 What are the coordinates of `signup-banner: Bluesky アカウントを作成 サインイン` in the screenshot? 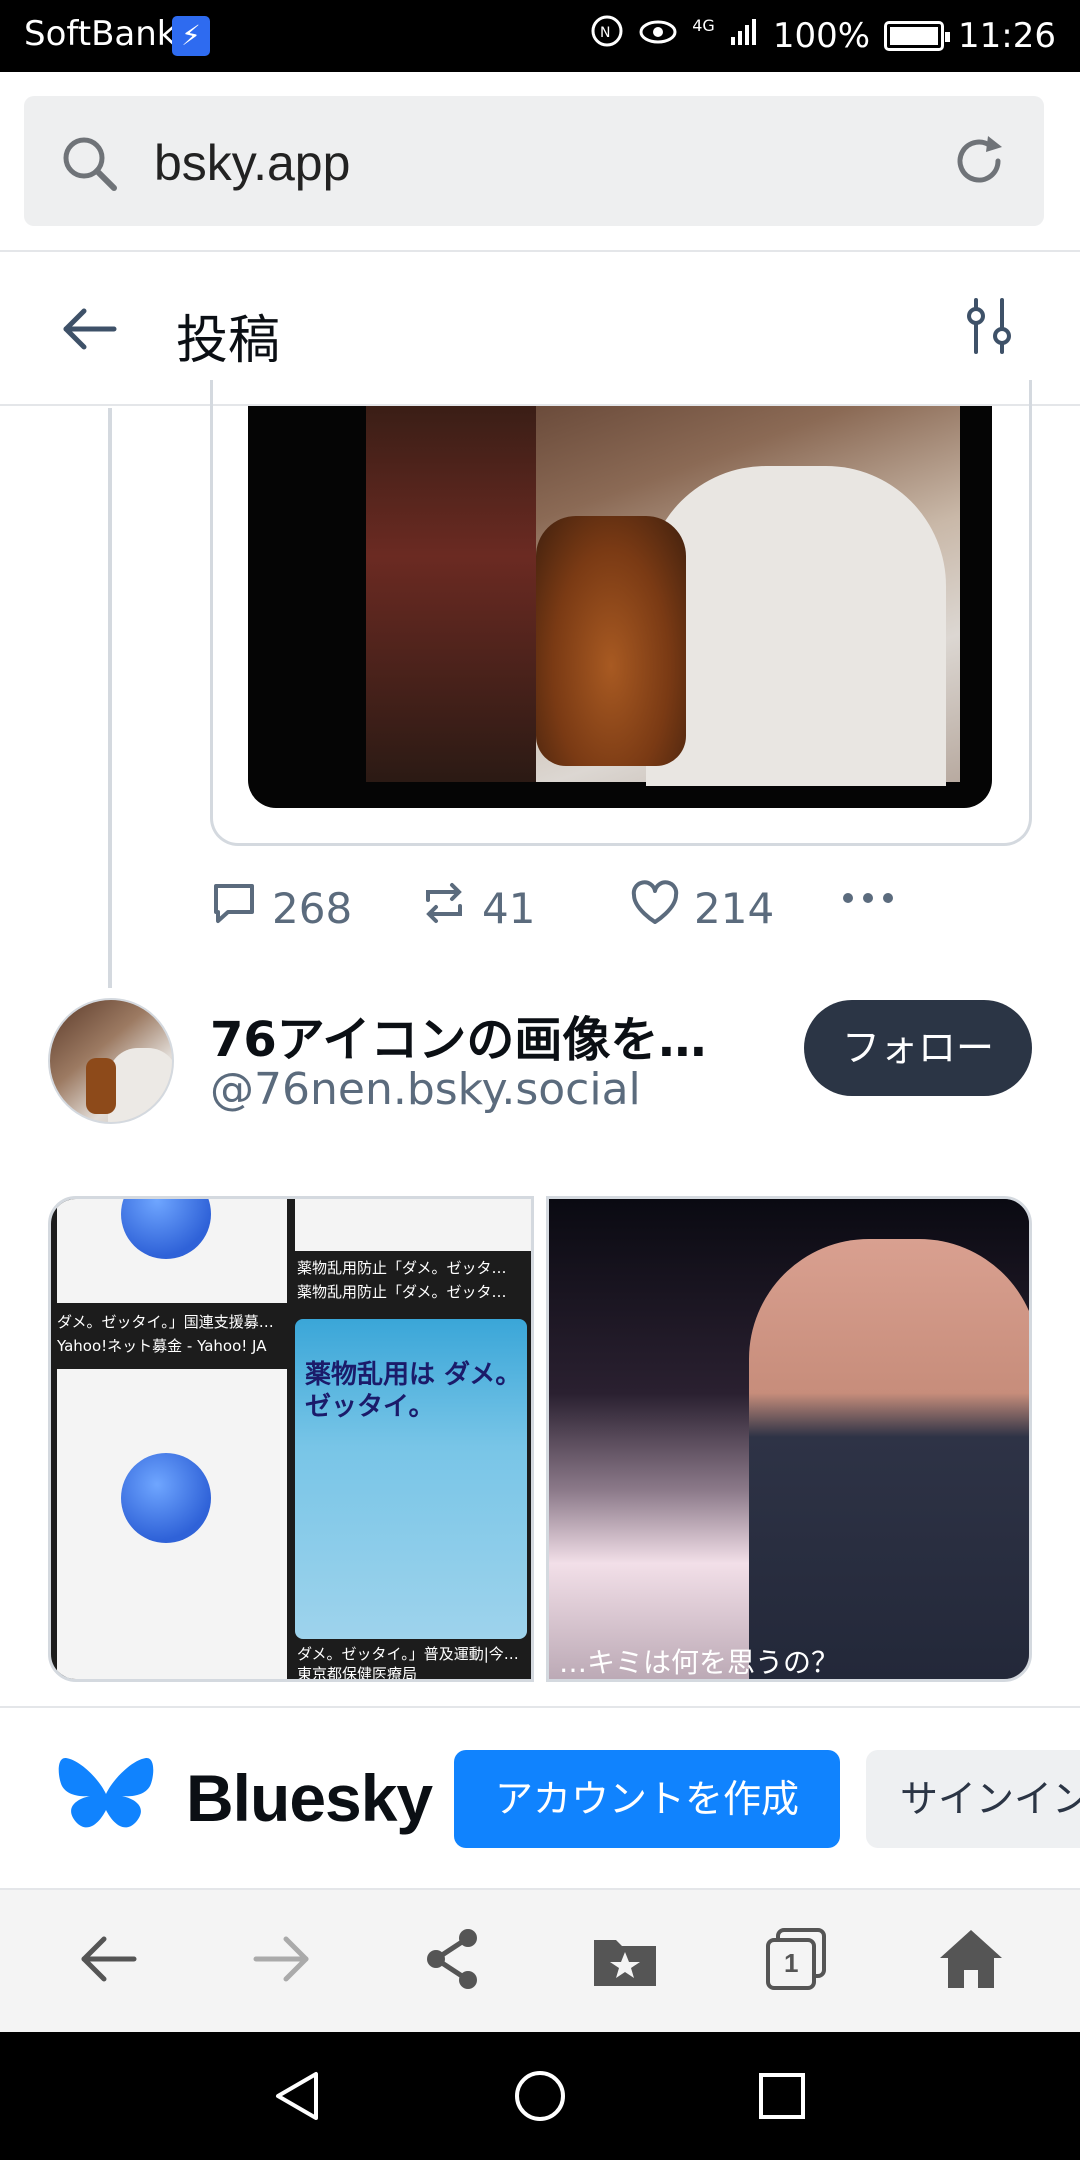 It's located at (540, 1798).